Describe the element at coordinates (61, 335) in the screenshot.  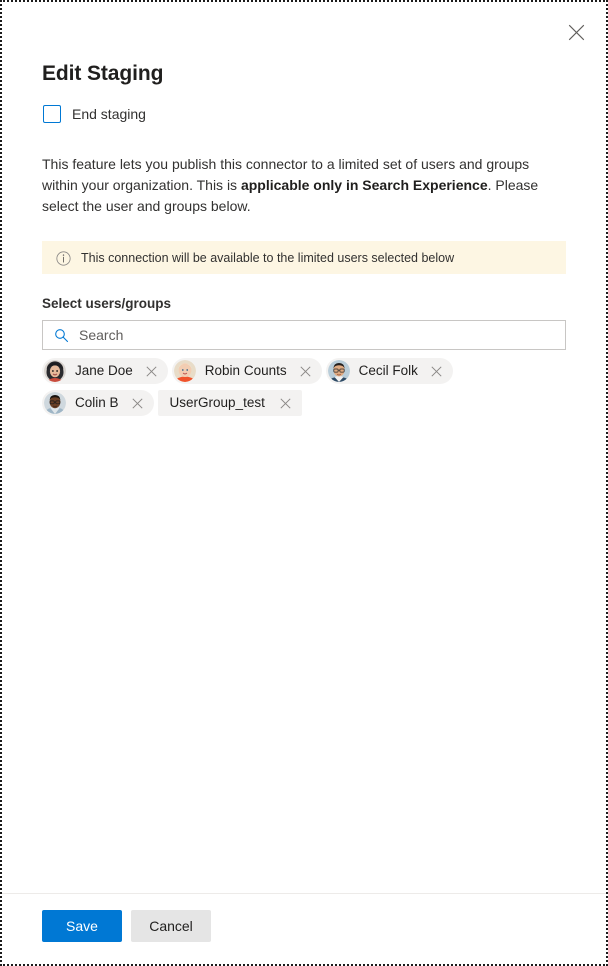
I see `search-icon` at that location.